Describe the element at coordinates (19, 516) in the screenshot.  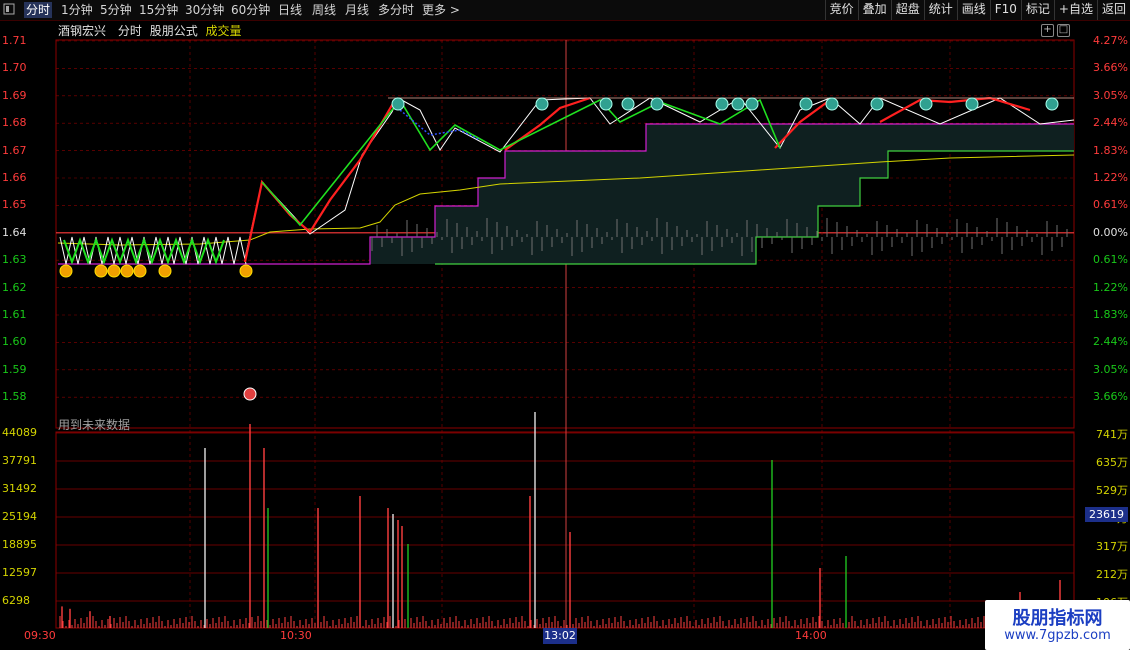
I see `volume-tick-label: 25194` at that location.